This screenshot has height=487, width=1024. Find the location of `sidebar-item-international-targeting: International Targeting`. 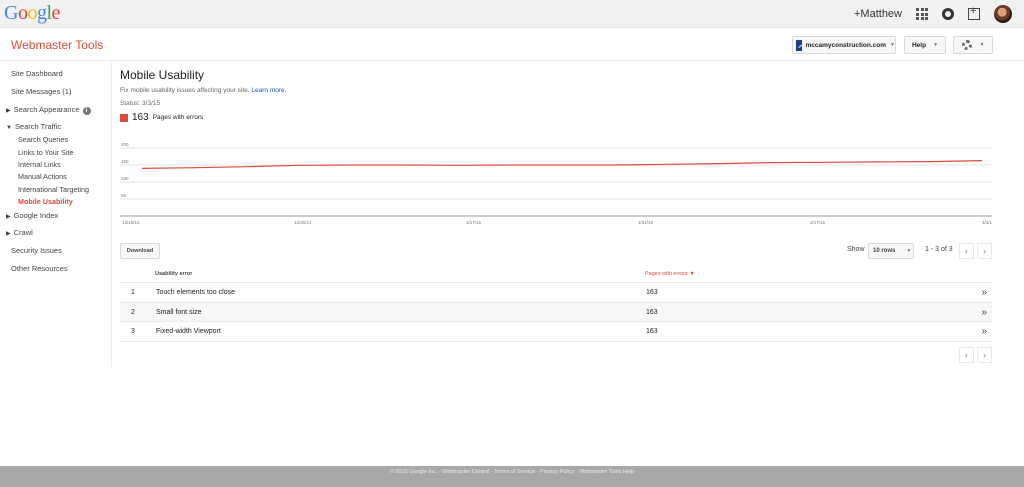

sidebar-item-international-targeting: International Targeting is located at coordinates (53, 189).